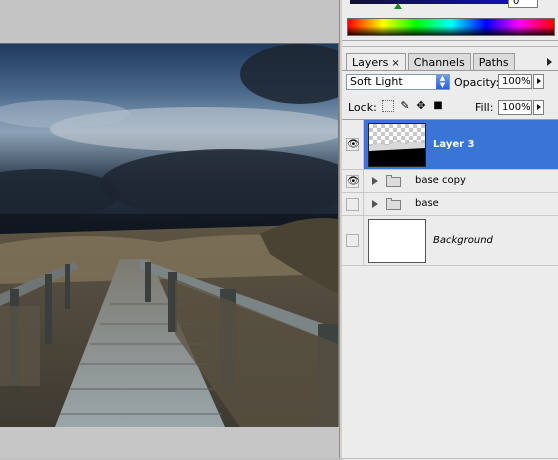  Describe the element at coordinates (388, 106) in the screenshot. I see `lock-transparency-icon` at that location.